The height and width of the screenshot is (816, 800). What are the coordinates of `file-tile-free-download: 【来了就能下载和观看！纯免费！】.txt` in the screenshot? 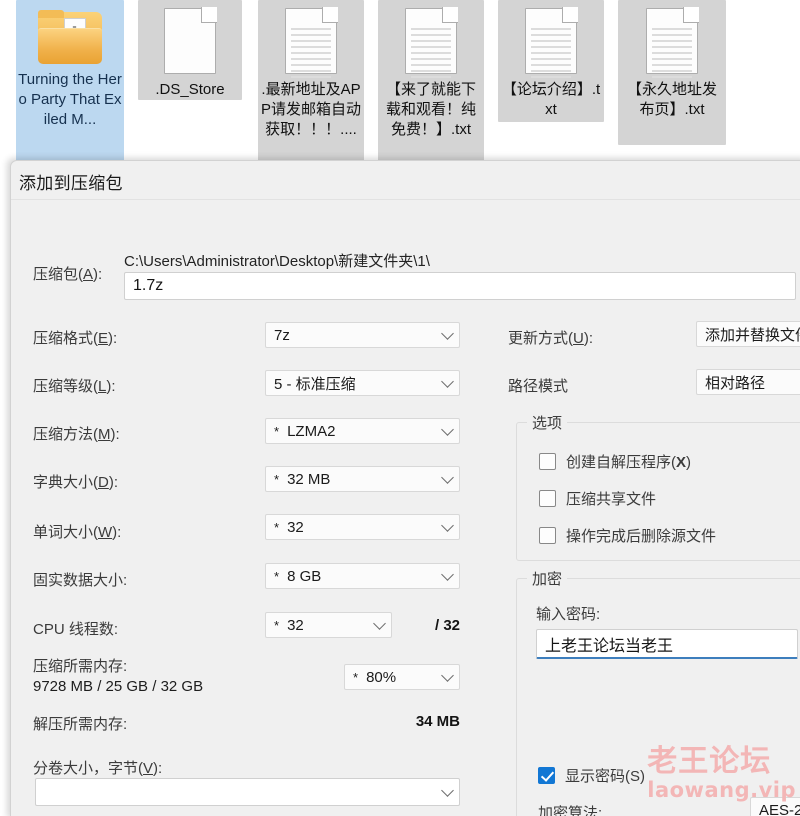 It's located at (431, 82).